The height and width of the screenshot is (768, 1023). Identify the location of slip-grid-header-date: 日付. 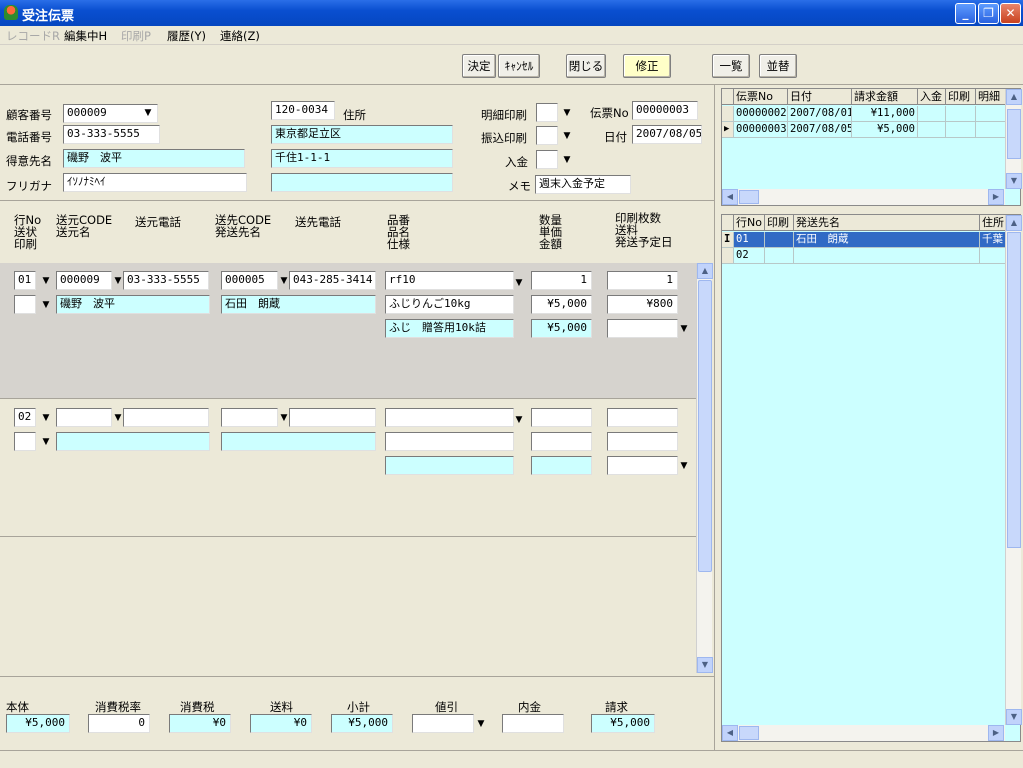
(820, 97).